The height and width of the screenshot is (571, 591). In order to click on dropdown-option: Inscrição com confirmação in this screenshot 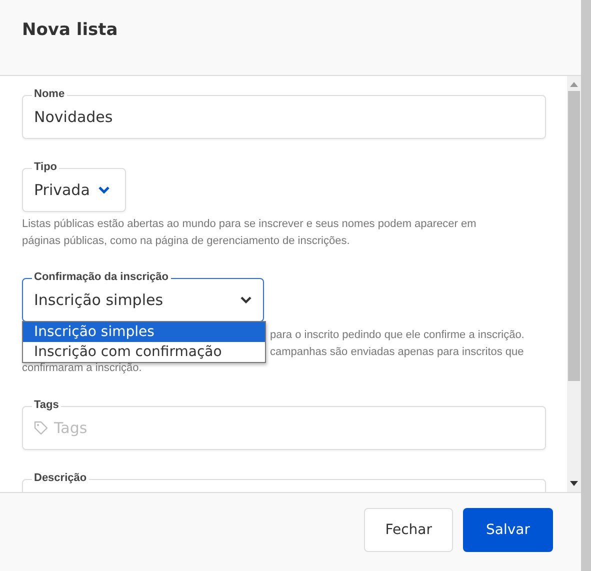, I will do `click(144, 352)`.